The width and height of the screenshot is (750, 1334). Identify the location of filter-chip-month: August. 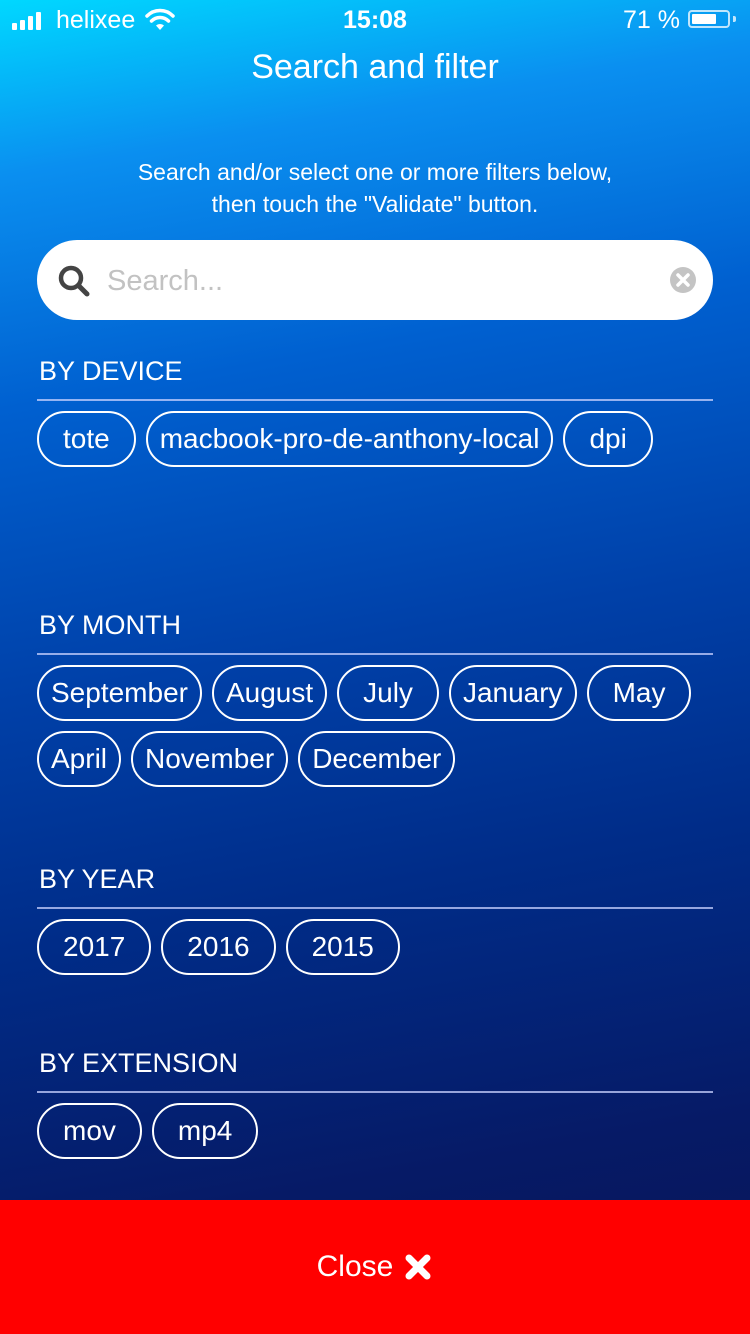
(269, 693).